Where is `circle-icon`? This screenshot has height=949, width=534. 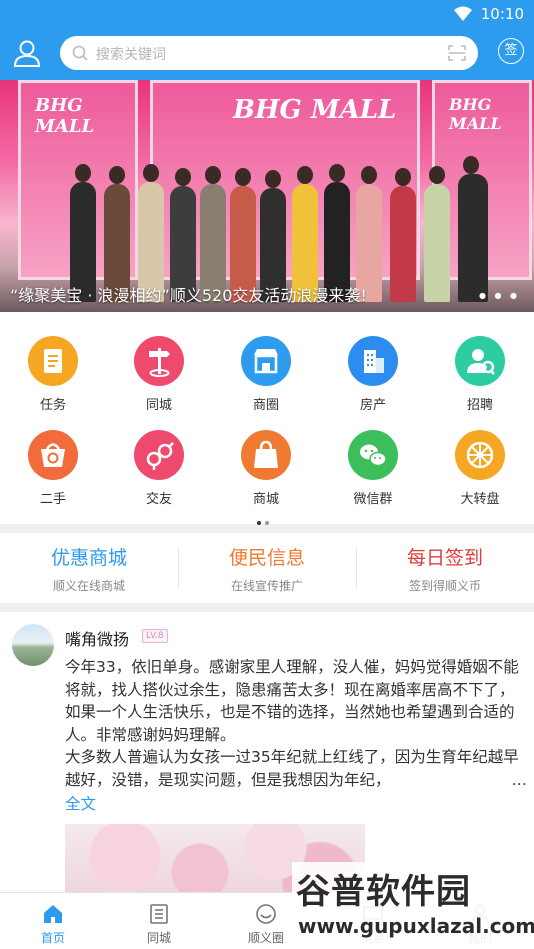
circle-icon is located at coordinates (266, 914).